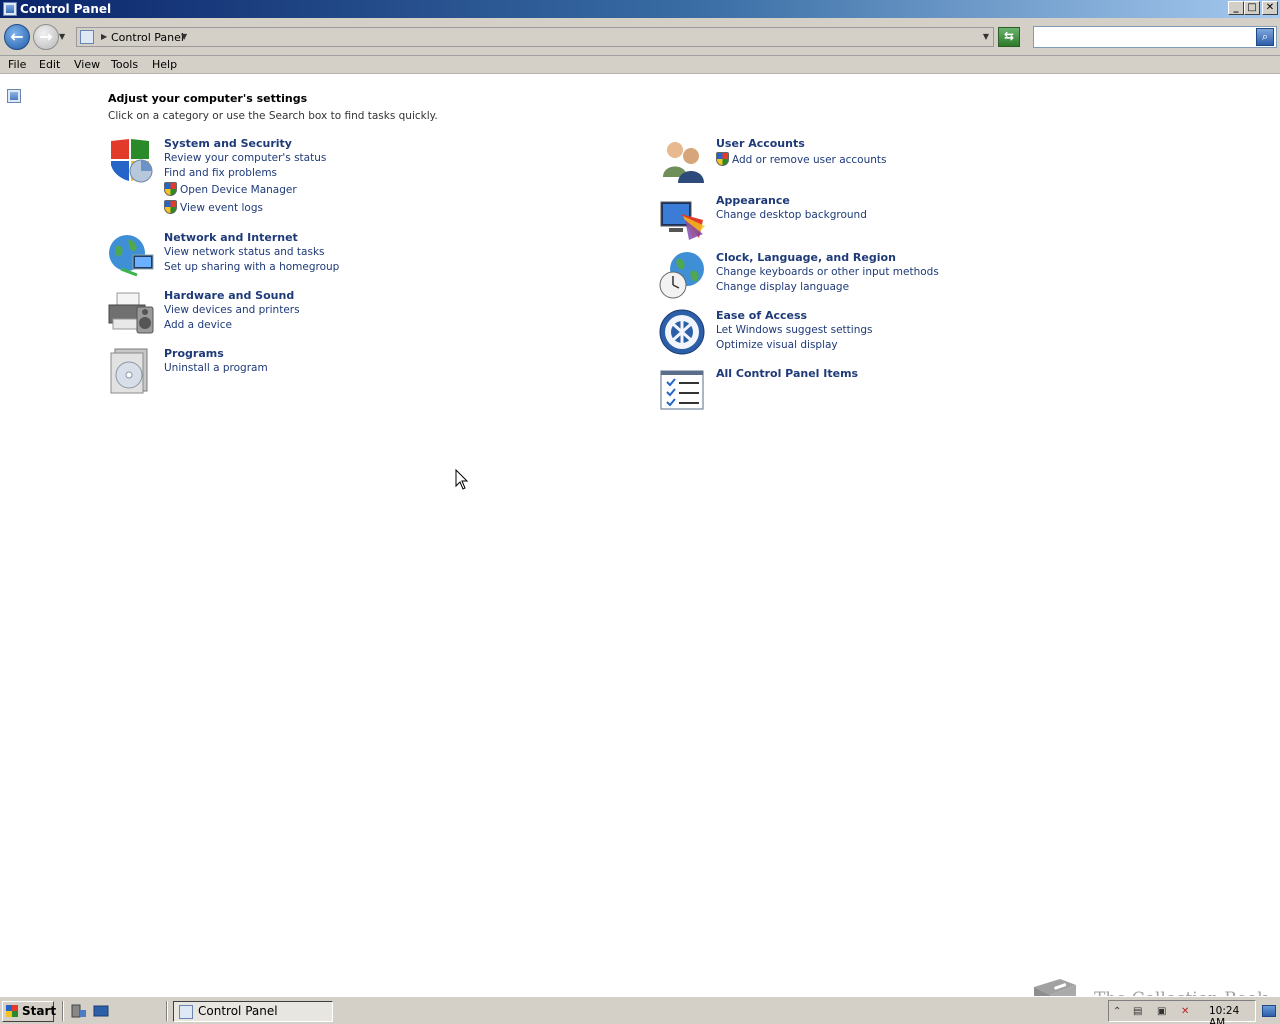 The height and width of the screenshot is (1024, 1280). Describe the element at coordinates (1187, 1012) in the screenshot. I see `volume-muted-icon: ✕` at that location.